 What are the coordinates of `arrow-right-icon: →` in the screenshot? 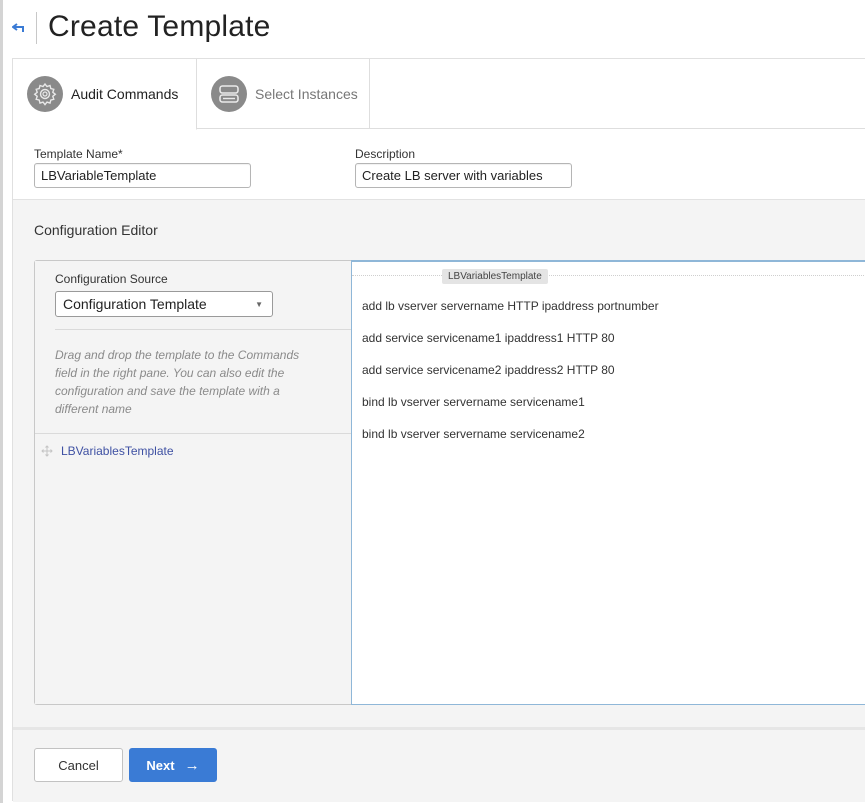 It's located at (192, 765).